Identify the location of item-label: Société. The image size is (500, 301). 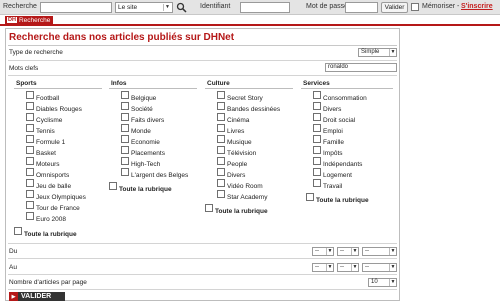
(142, 109).